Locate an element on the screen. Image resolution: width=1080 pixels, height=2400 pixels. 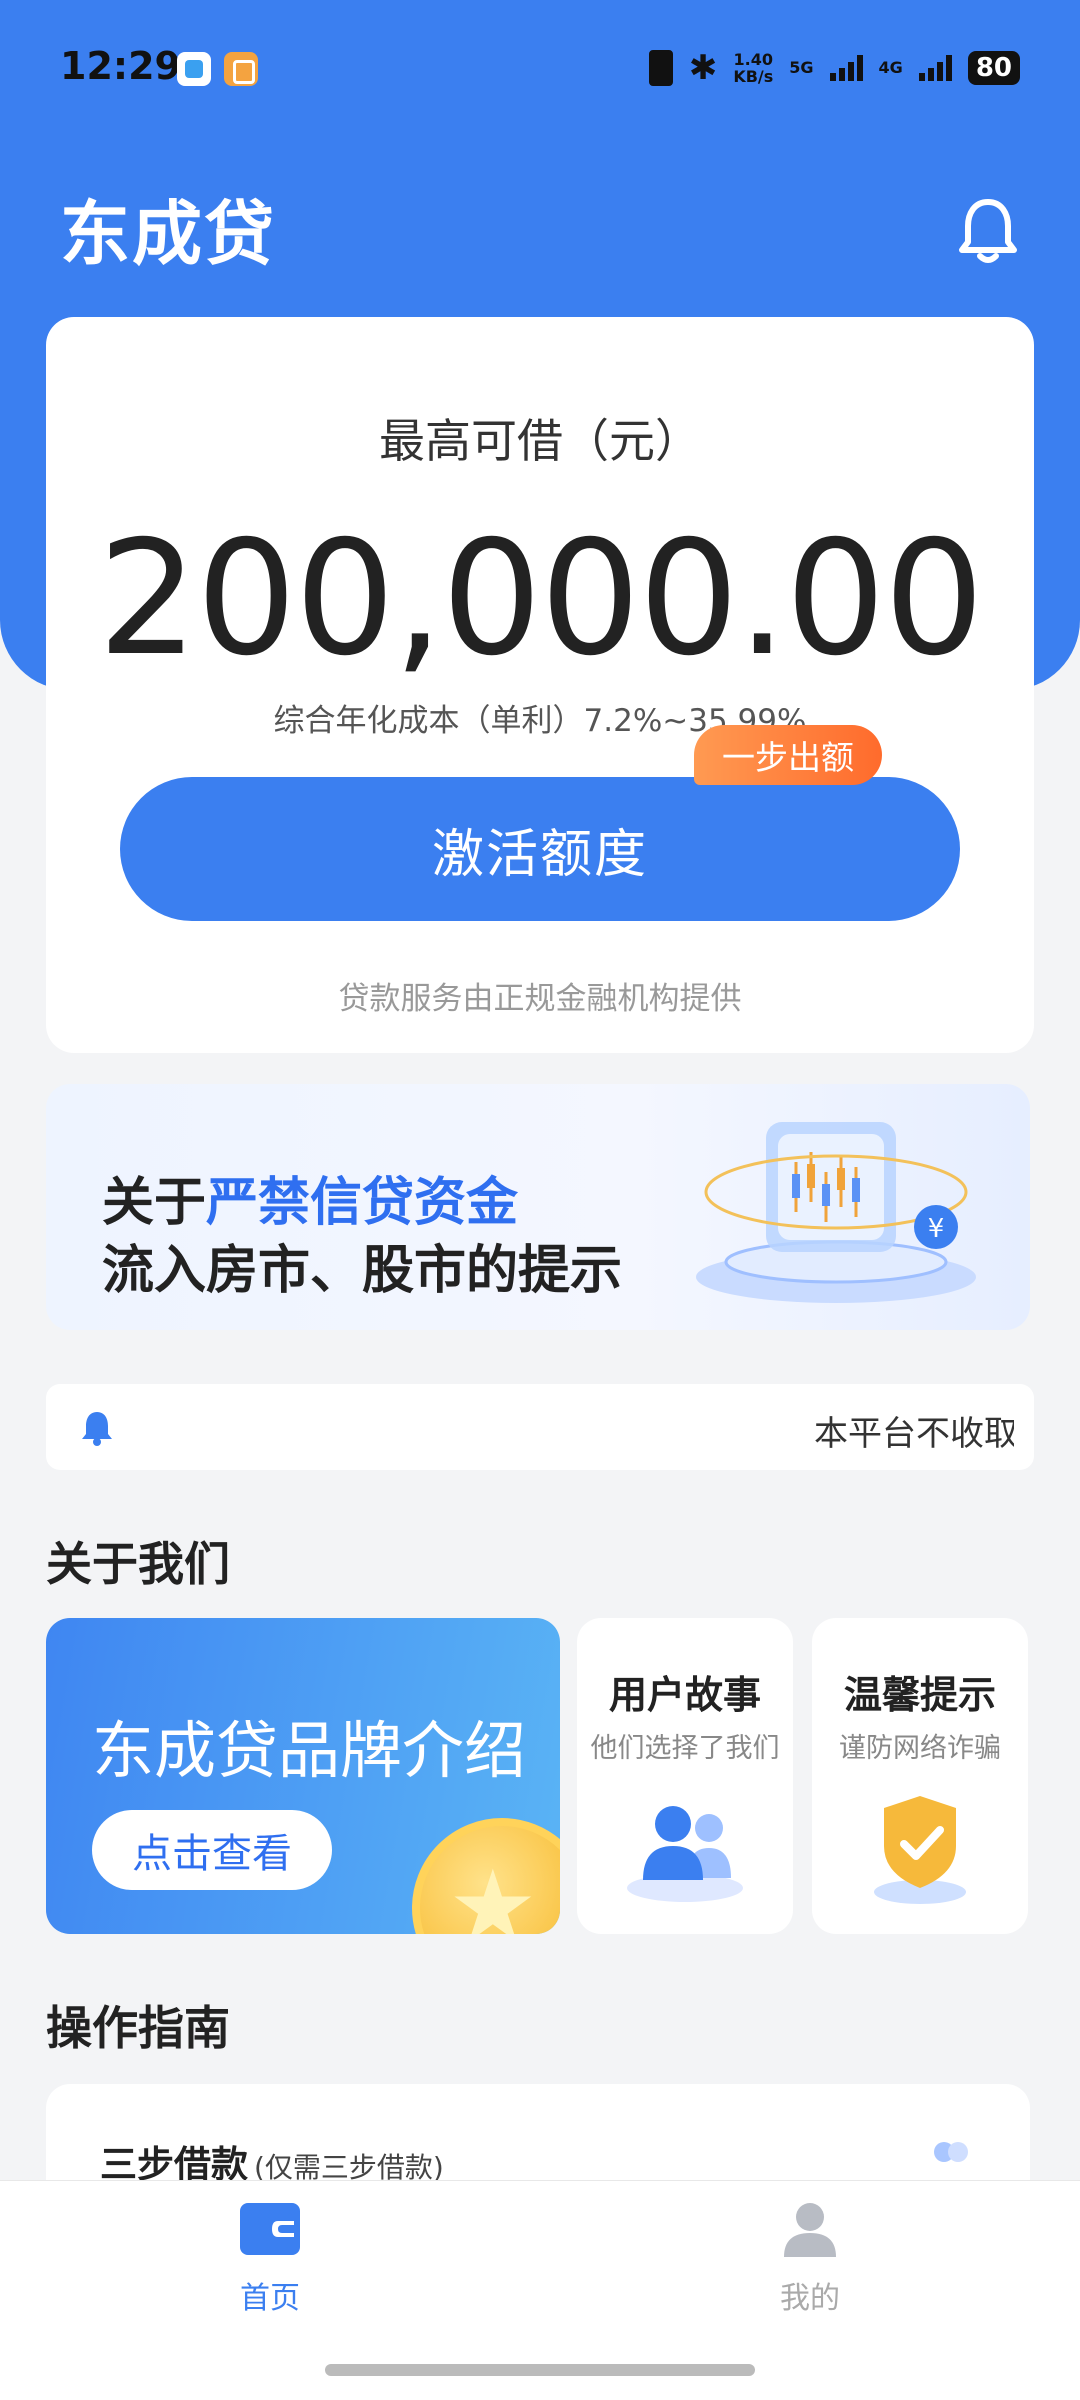
warm-tips-subtitle: 谨防网络诈骗 is located at coordinates (920, 1748).